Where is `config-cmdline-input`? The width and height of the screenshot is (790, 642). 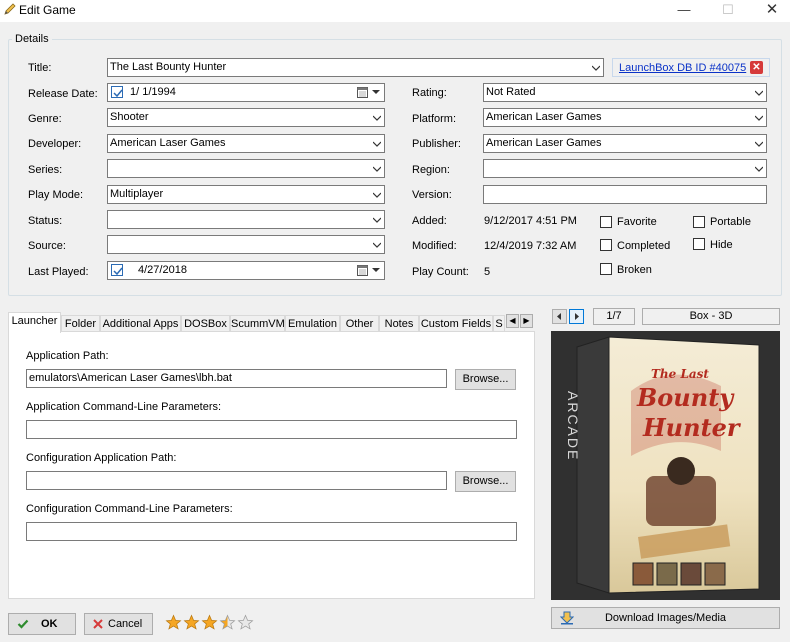 config-cmdline-input is located at coordinates (271, 531).